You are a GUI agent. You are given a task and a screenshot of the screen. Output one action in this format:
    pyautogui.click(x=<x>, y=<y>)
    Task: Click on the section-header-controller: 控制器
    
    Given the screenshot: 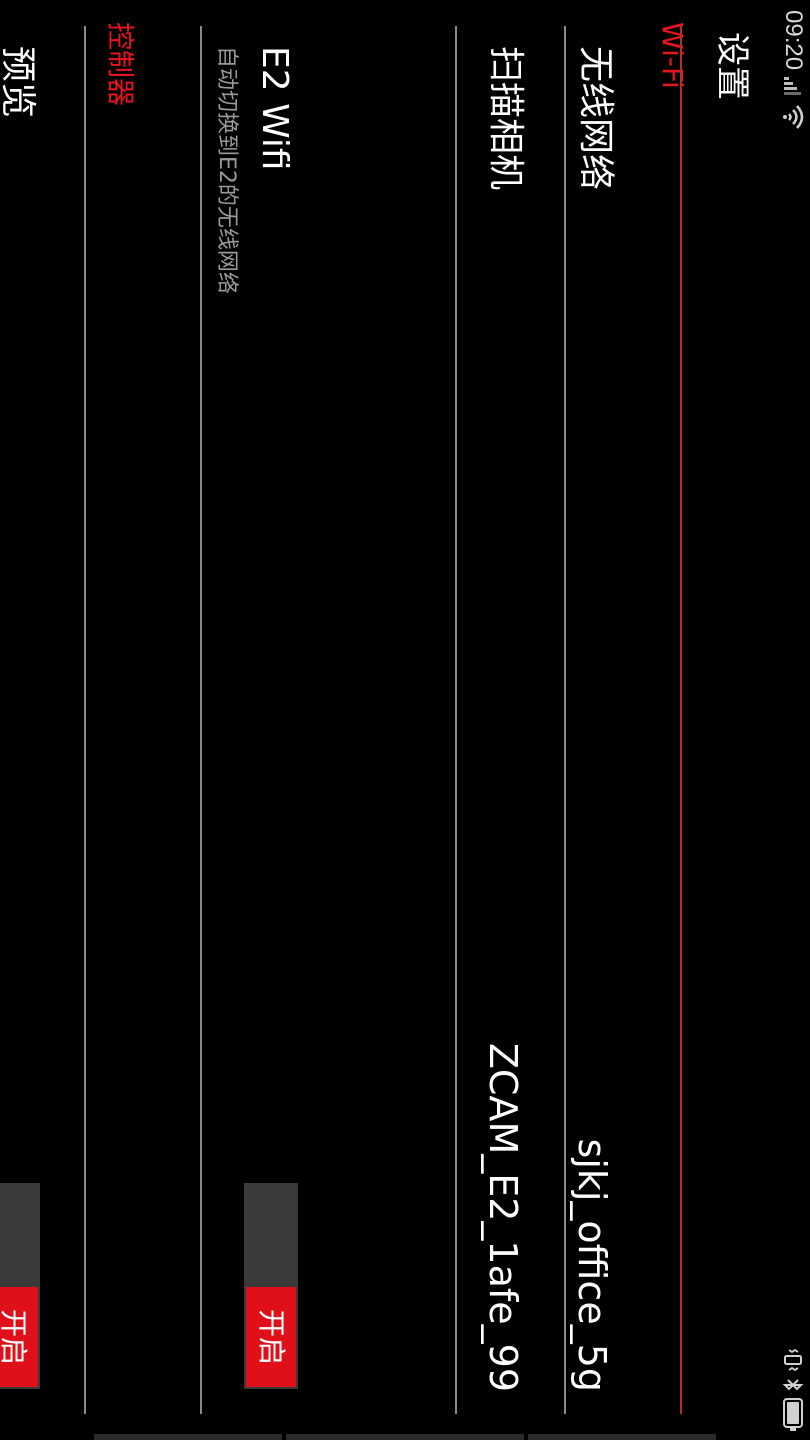 What is the action you would take?
    pyautogui.click(x=120, y=64)
    